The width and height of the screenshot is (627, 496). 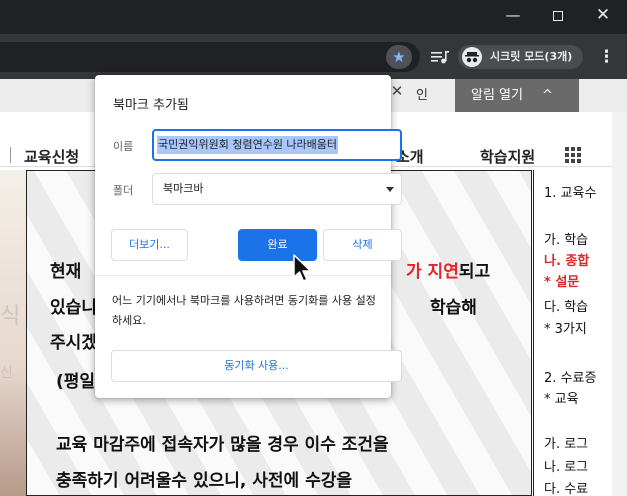 I want to click on nav-item-learning-support: 학습지원, so click(x=507, y=156).